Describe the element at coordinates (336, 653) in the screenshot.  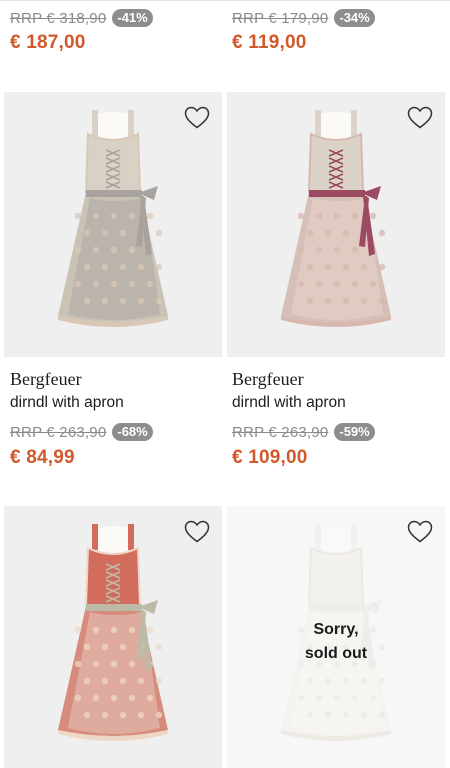
I see `sold-out-line-2: sold out` at that location.